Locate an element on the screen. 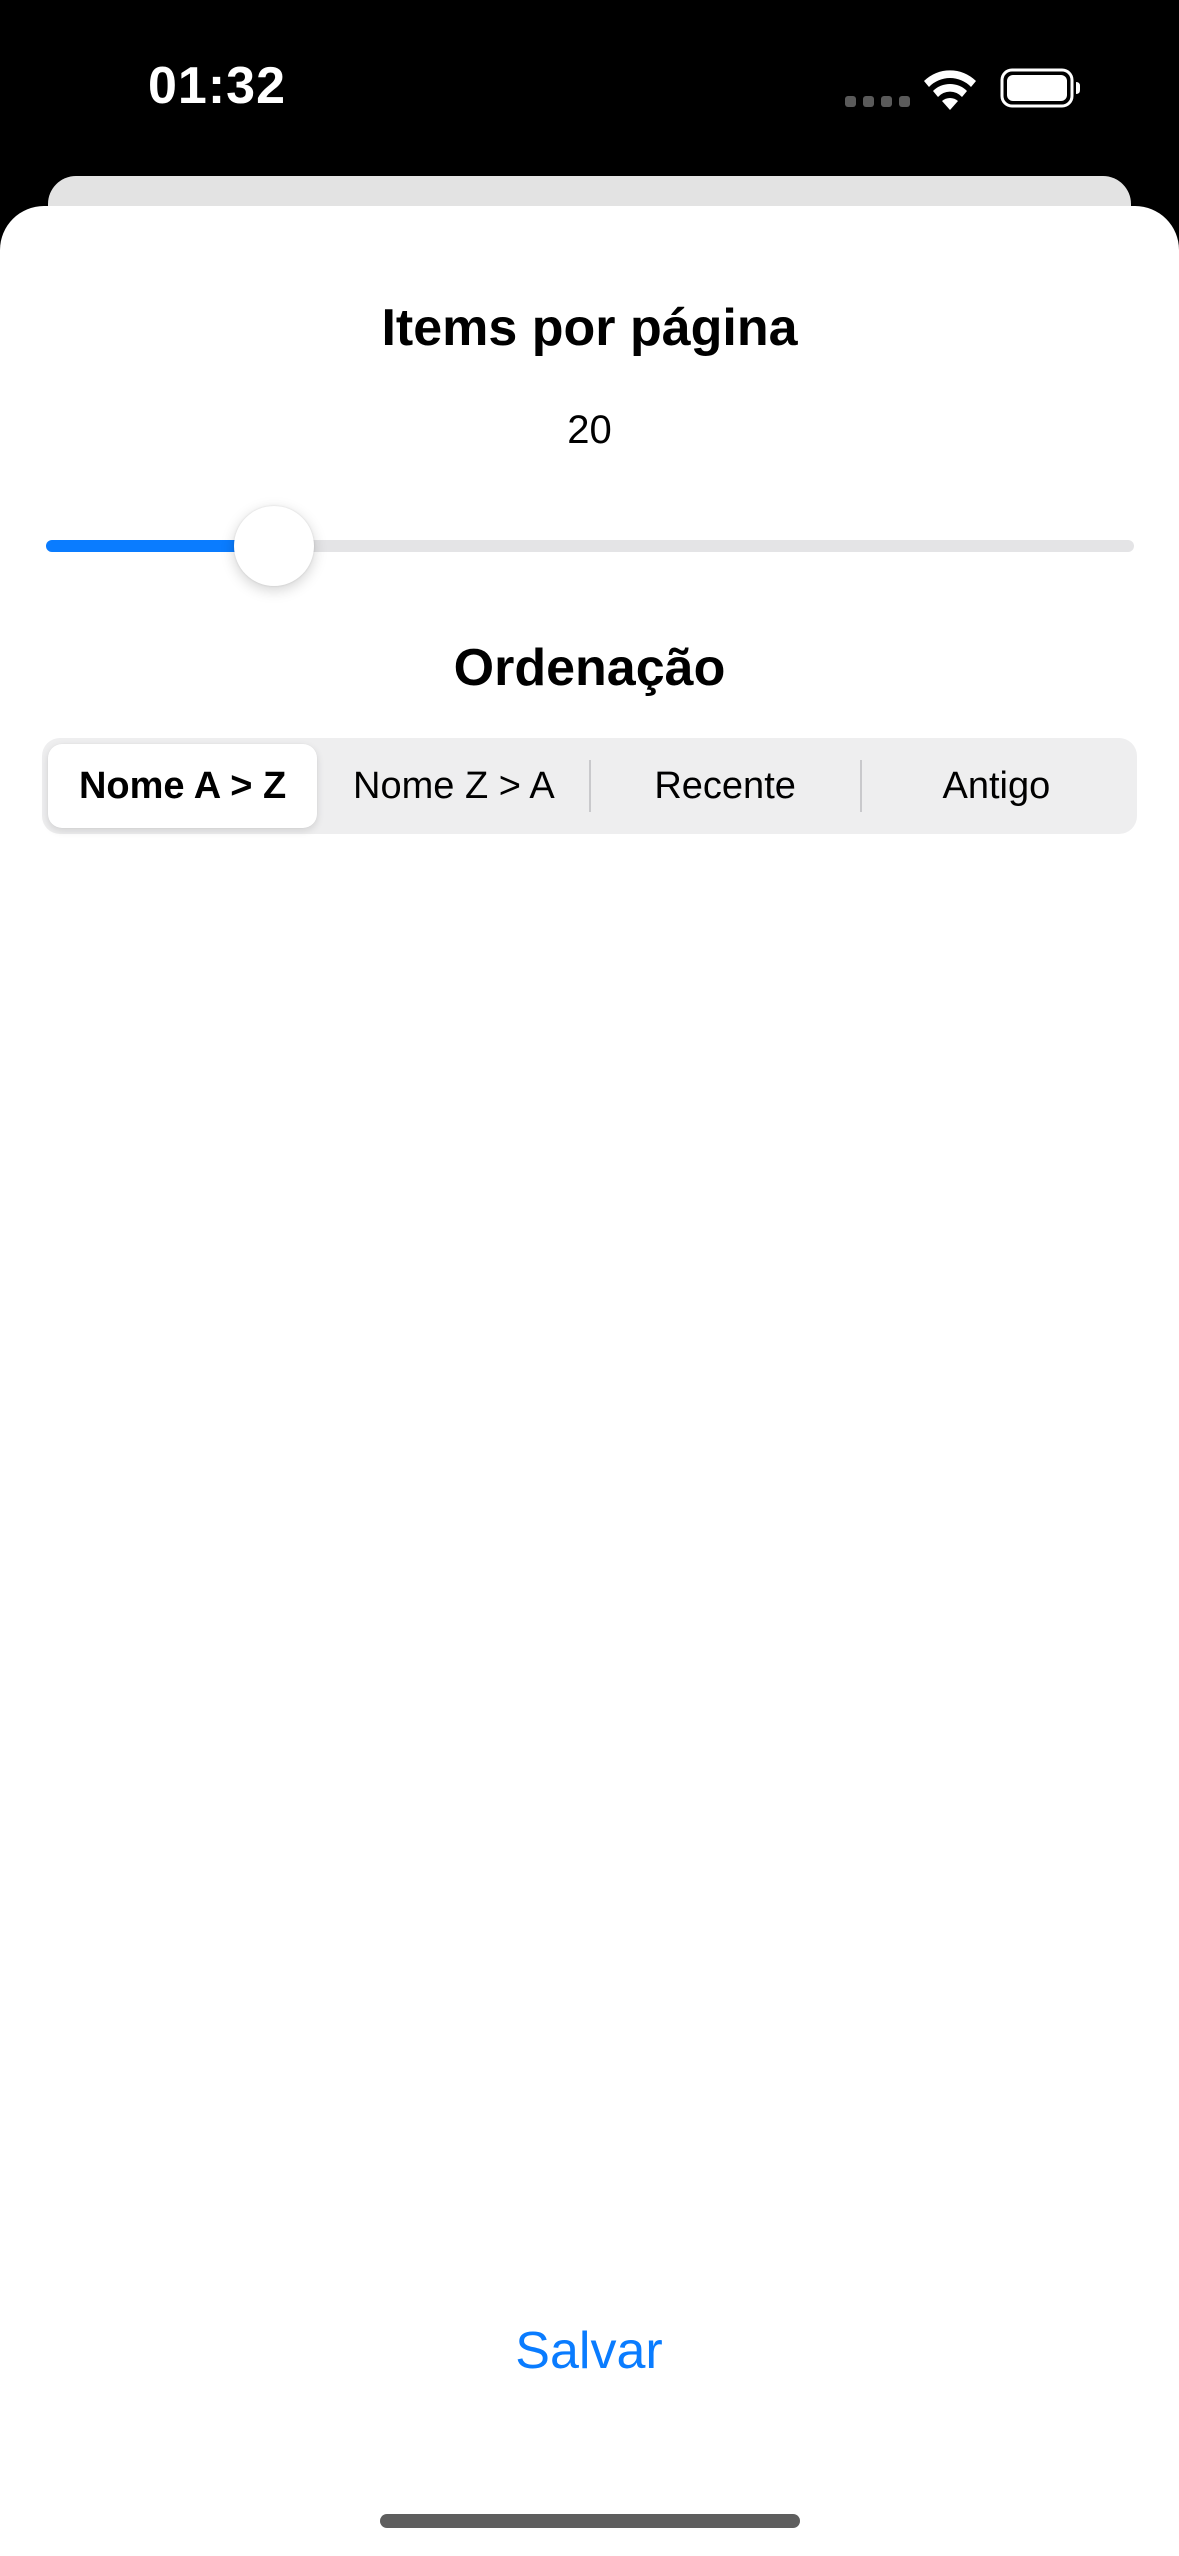 The height and width of the screenshot is (2556, 1179). save-button: Salvar is located at coordinates (589, 2351).